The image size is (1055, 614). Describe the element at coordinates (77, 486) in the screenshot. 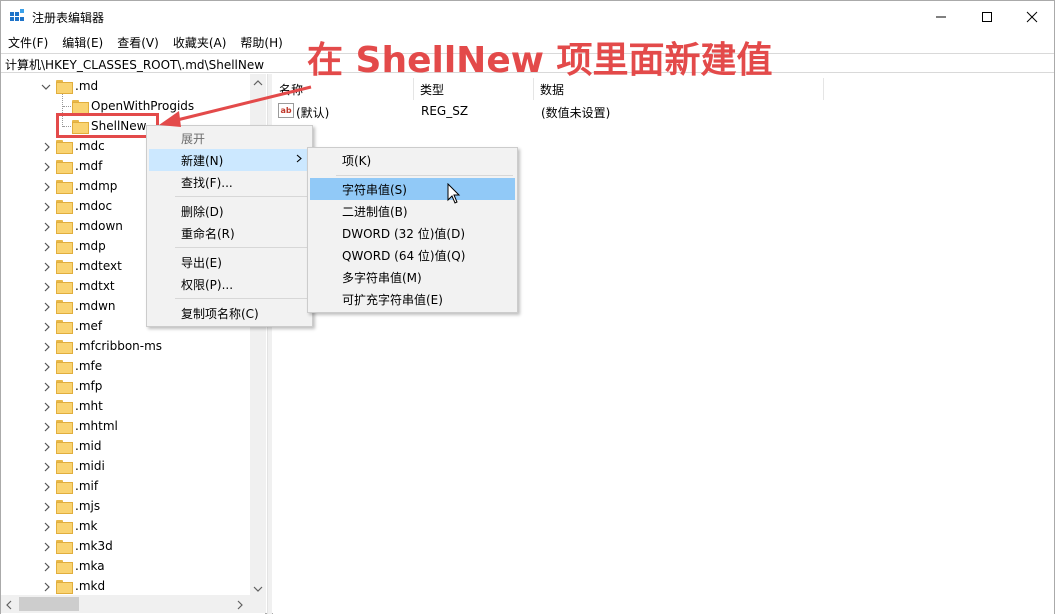

I see `tree-item: .mif` at that location.